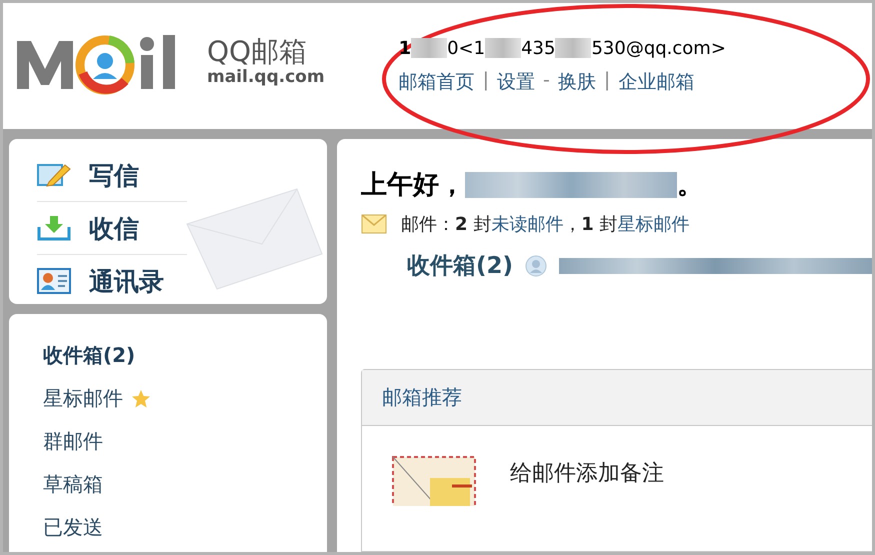 This screenshot has height=555, width=875. What do you see at coordinates (413, 185) in the screenshot?
I see `greeting-text: 上午好，` at bounding box center [413, 185].